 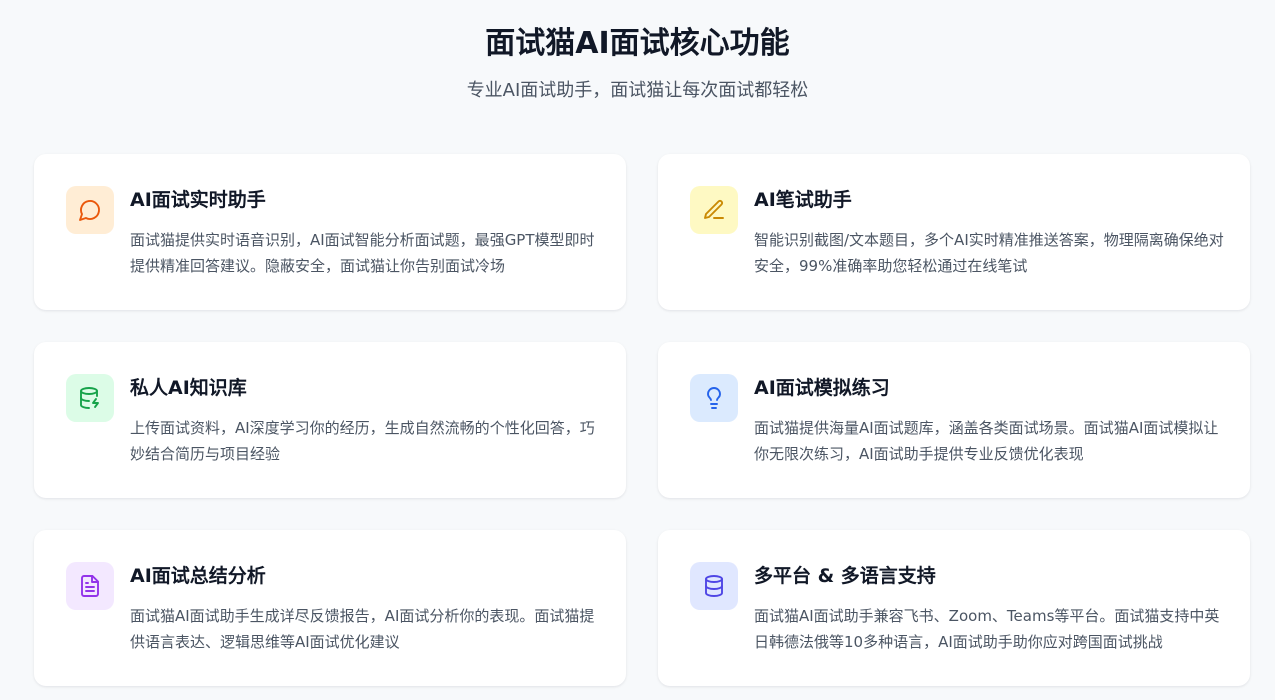 I want to click on database-bolt-icon, so click(x=90, y=398).